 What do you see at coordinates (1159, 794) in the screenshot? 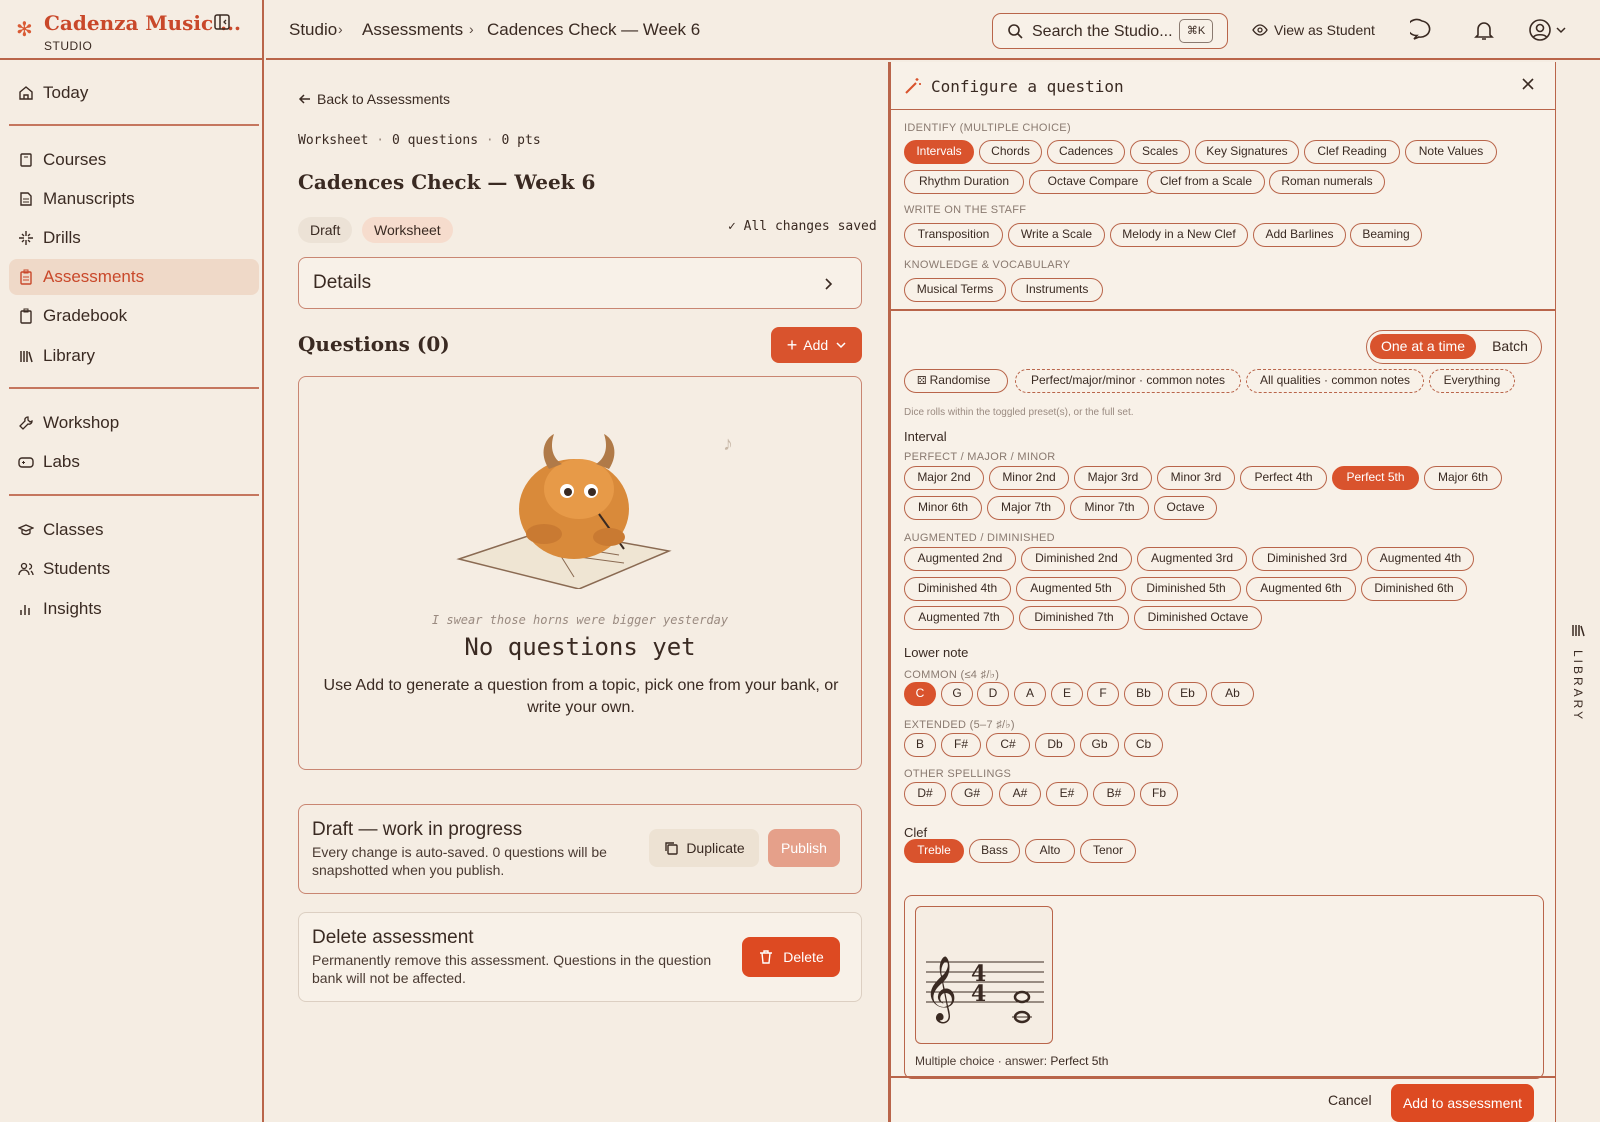
I see `note-fb: Fb` at bounding box center [1159, 794].